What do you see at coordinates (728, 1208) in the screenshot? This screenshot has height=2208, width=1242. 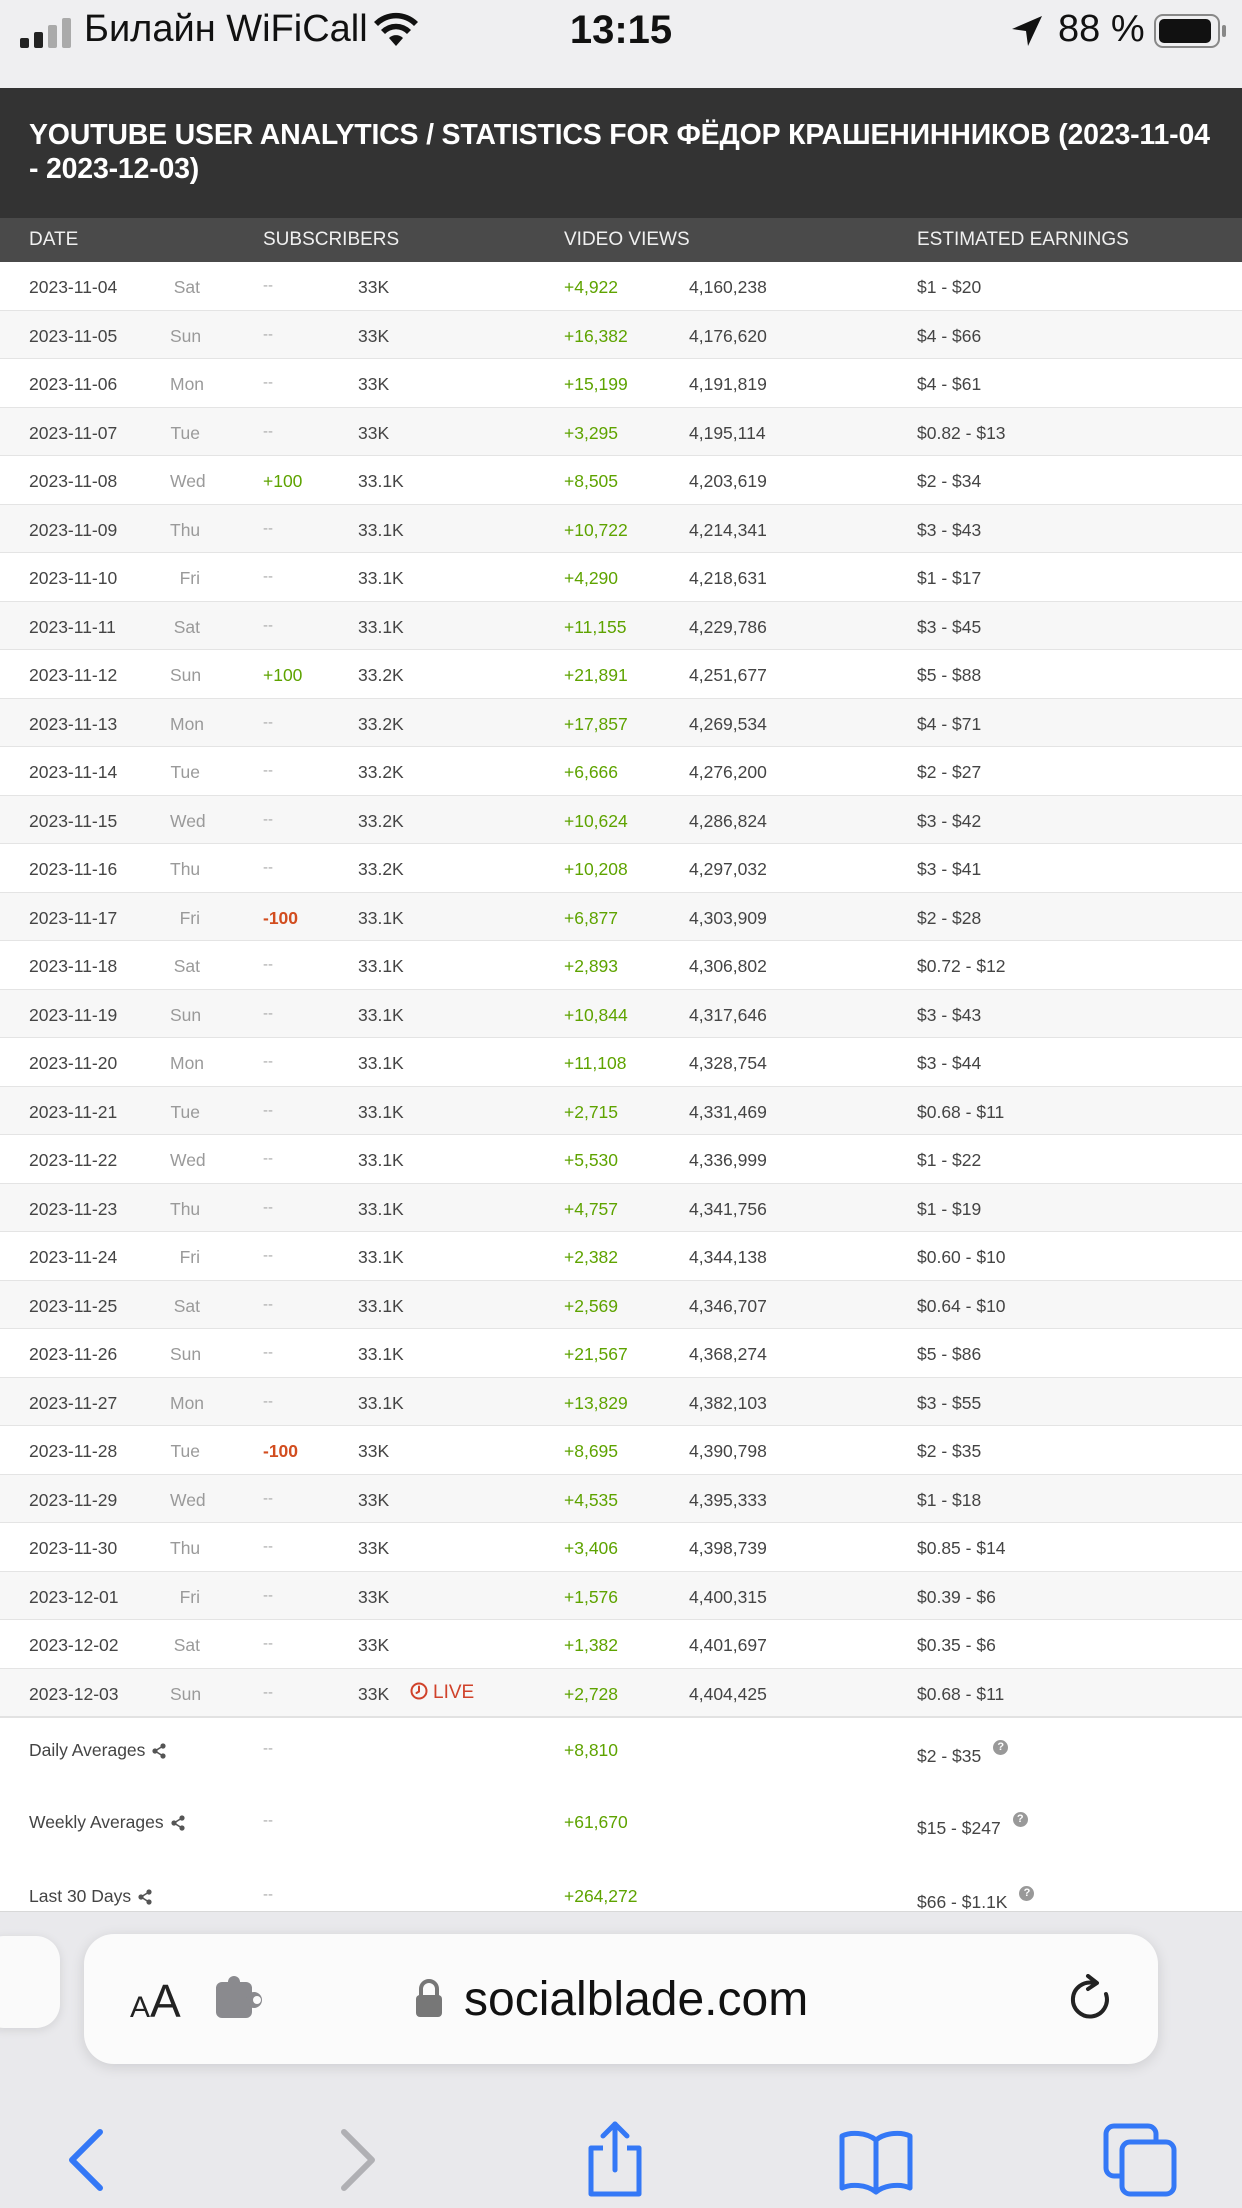 I see `row-total-views: 4,341,756` at bounding box center [728, 1208].